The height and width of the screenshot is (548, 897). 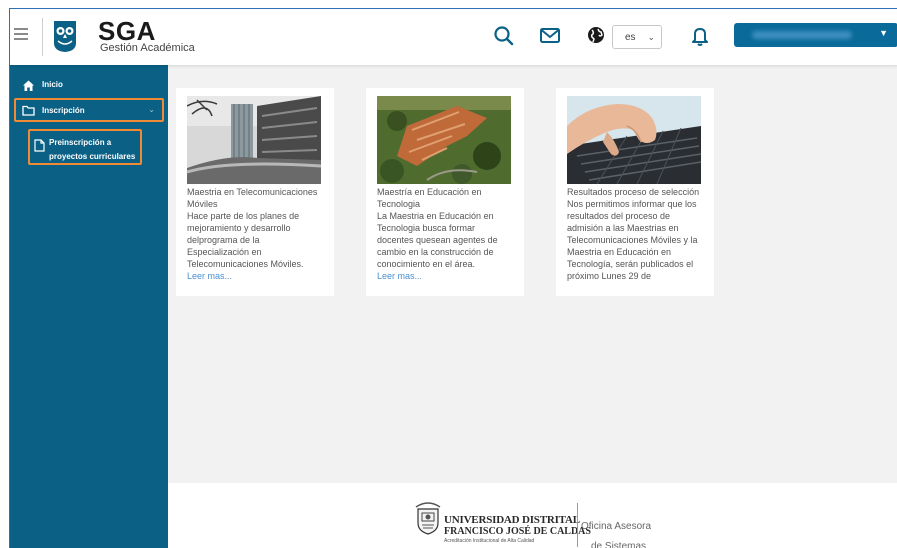 I want to click on user-name-redacted, so click(x=802, y=35).